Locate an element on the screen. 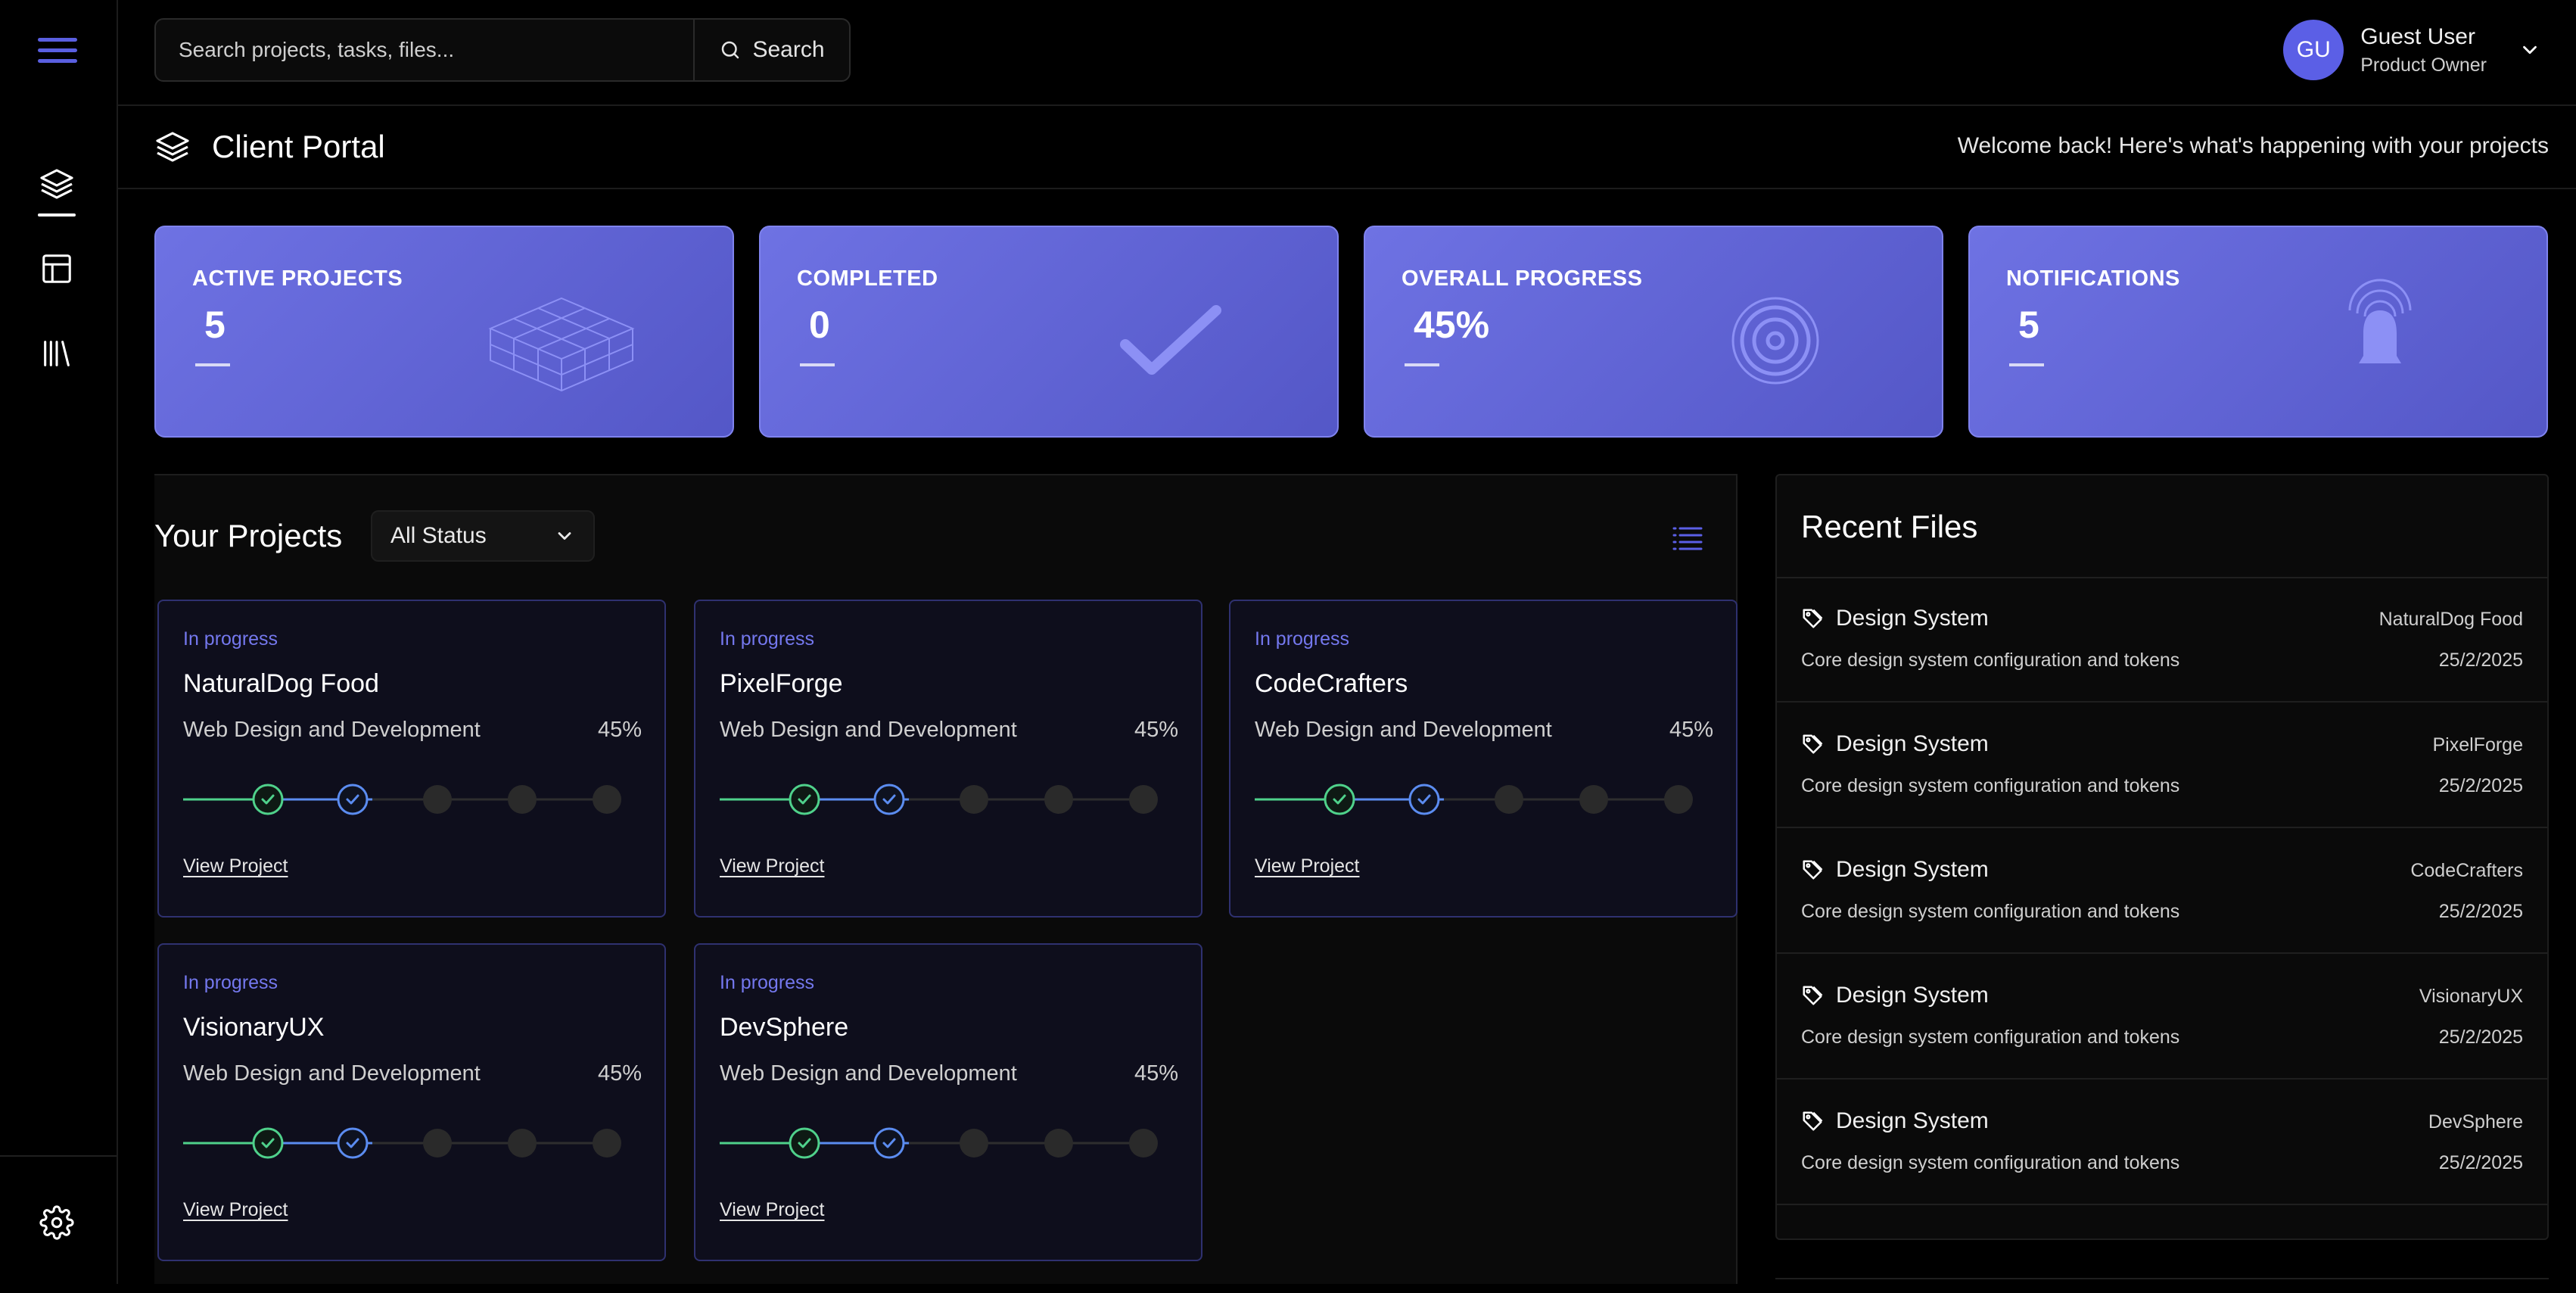  file-project: DevSphere is located at coordinates (2475, 1122).